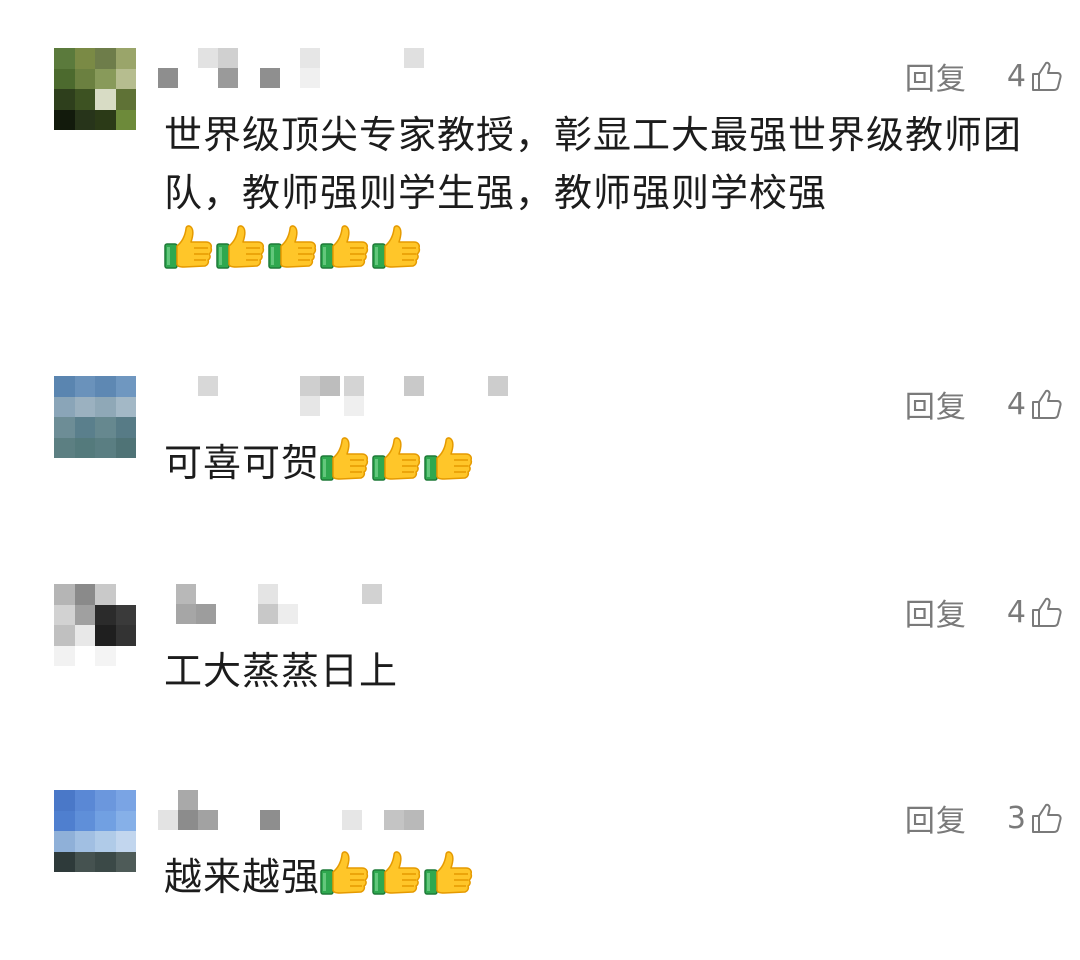  What do you see at coordinates (609, 877) in the screenshot?
I see `comment-text: 越来越强` at bounding box center [609, 877].